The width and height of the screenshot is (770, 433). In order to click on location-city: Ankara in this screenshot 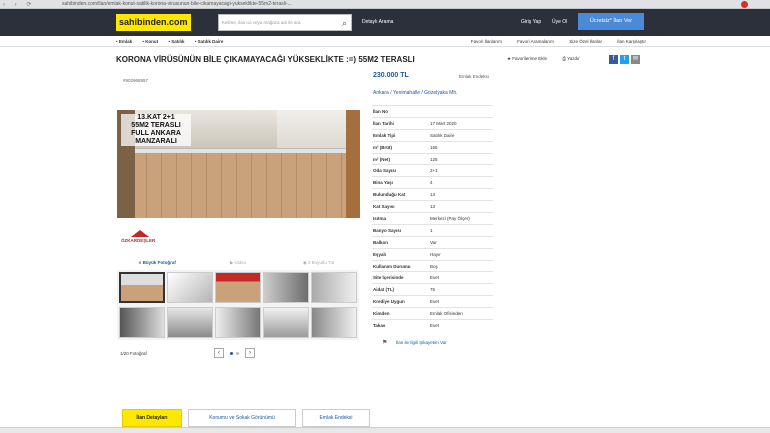, I will do `click(381, 93)`.